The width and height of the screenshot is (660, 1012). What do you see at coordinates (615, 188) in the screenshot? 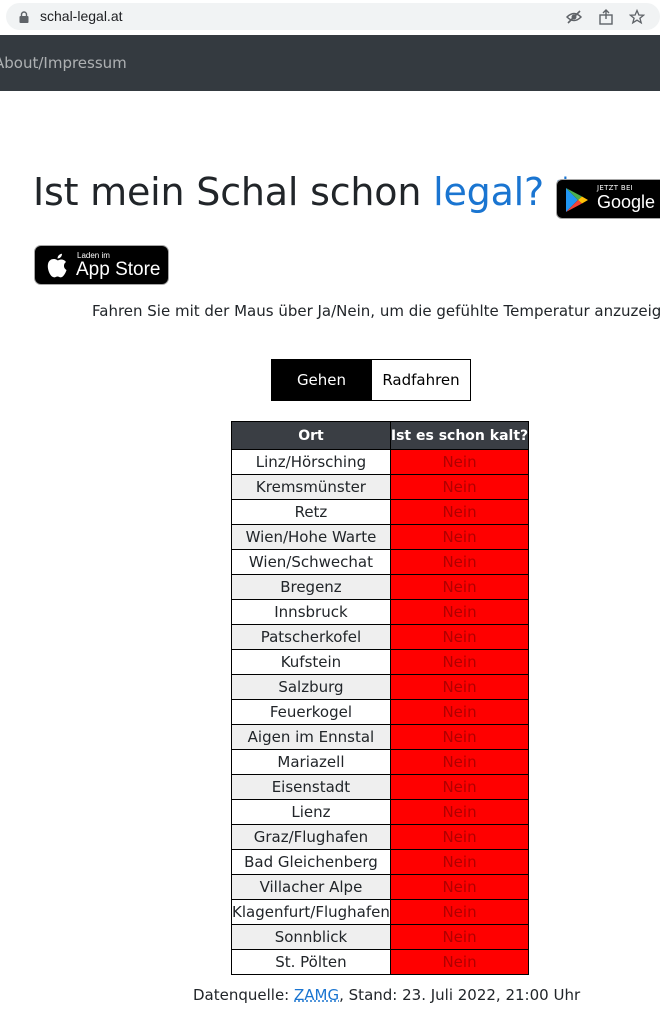
I see `google-play-small-text: JETZT BEI` at bounding box center [615, 188].